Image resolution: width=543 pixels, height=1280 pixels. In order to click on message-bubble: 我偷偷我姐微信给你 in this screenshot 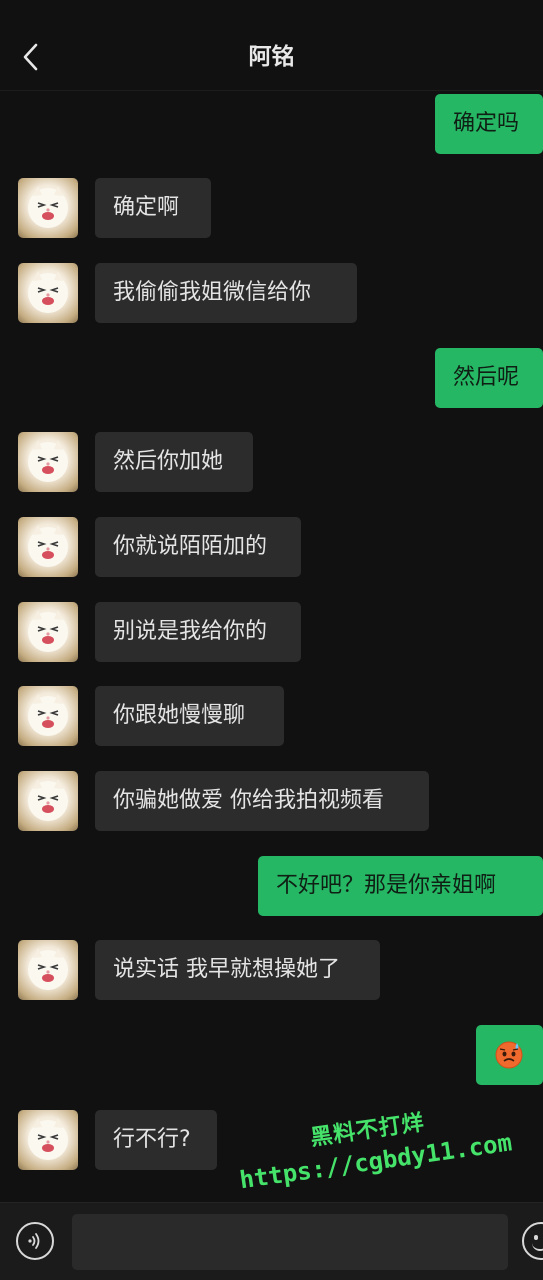, I will do `click(226, 293)`.